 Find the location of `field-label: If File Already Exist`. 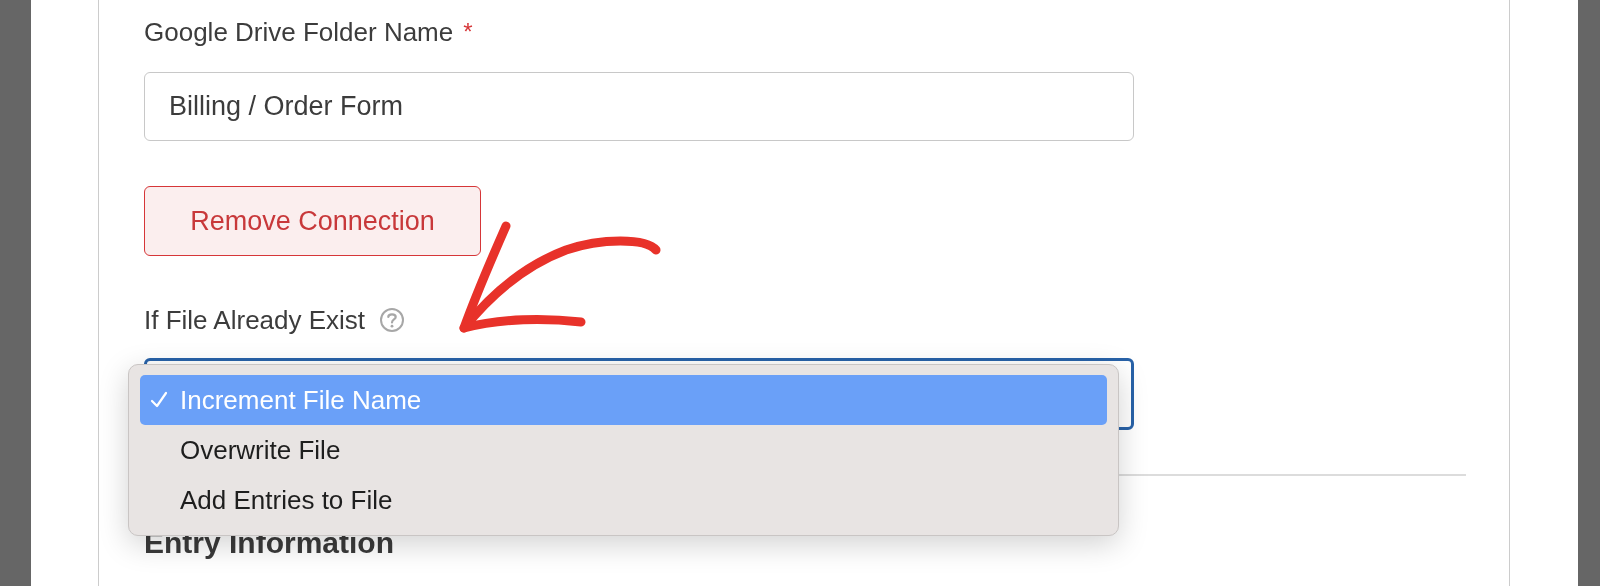

field-label: If File Already Exist is located at coordinates (255, 320).